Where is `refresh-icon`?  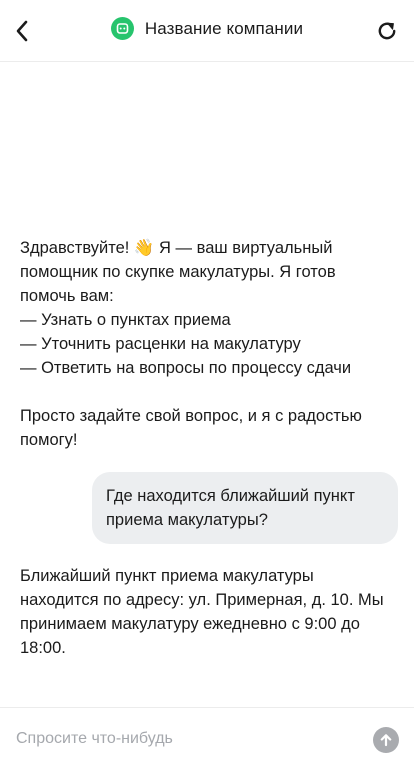
refresh-icon is located at coordinates (387, 31).